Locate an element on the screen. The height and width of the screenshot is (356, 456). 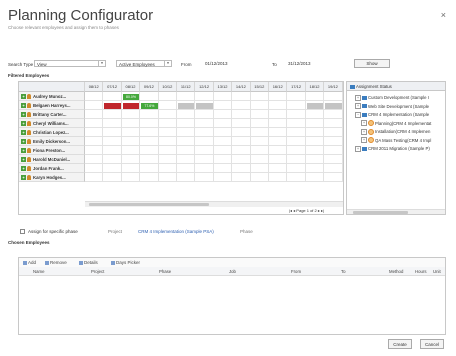
column-header-to: To is located at coordinates (343, 271).